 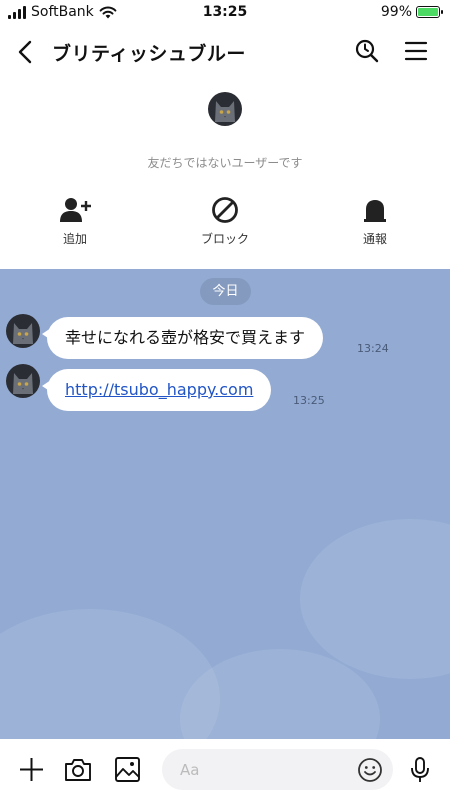 I want to click on report-button: 通報, so click(x=375, y=221).